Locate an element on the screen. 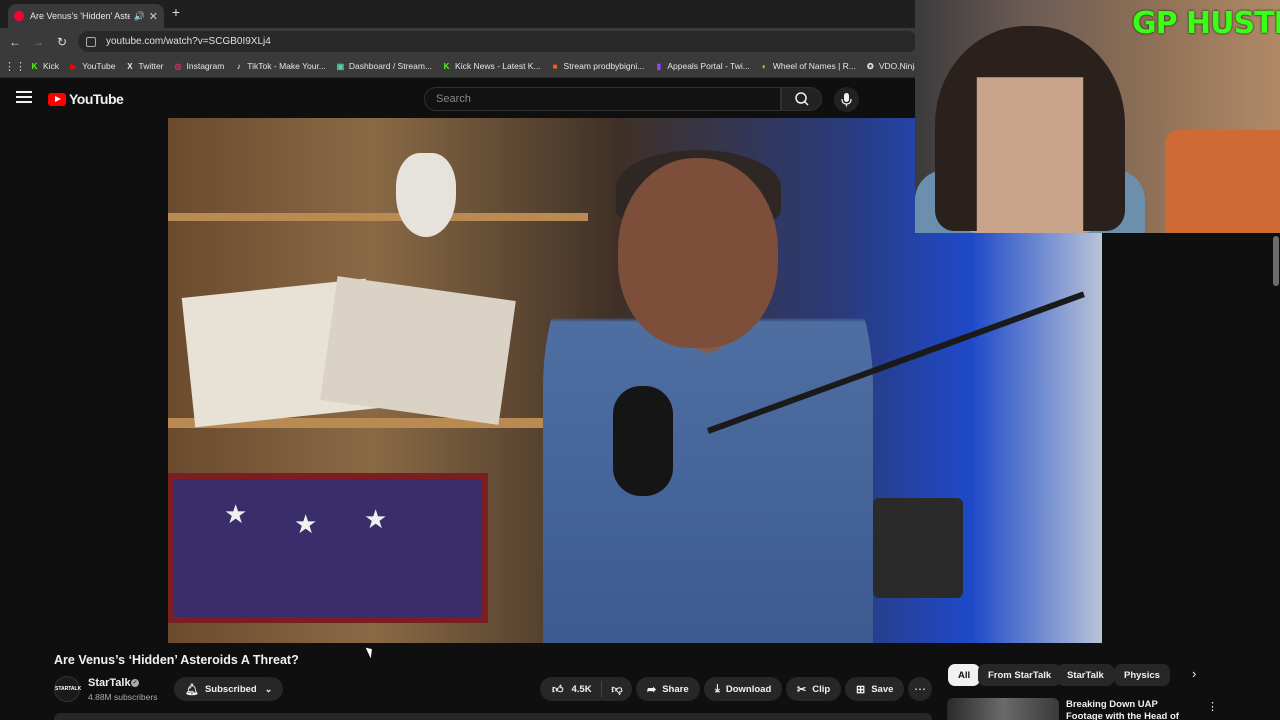 Image resolution: width=1280 pixels, height=720 pixels. share-icon: ➦ is located at coordinates (652, 689).